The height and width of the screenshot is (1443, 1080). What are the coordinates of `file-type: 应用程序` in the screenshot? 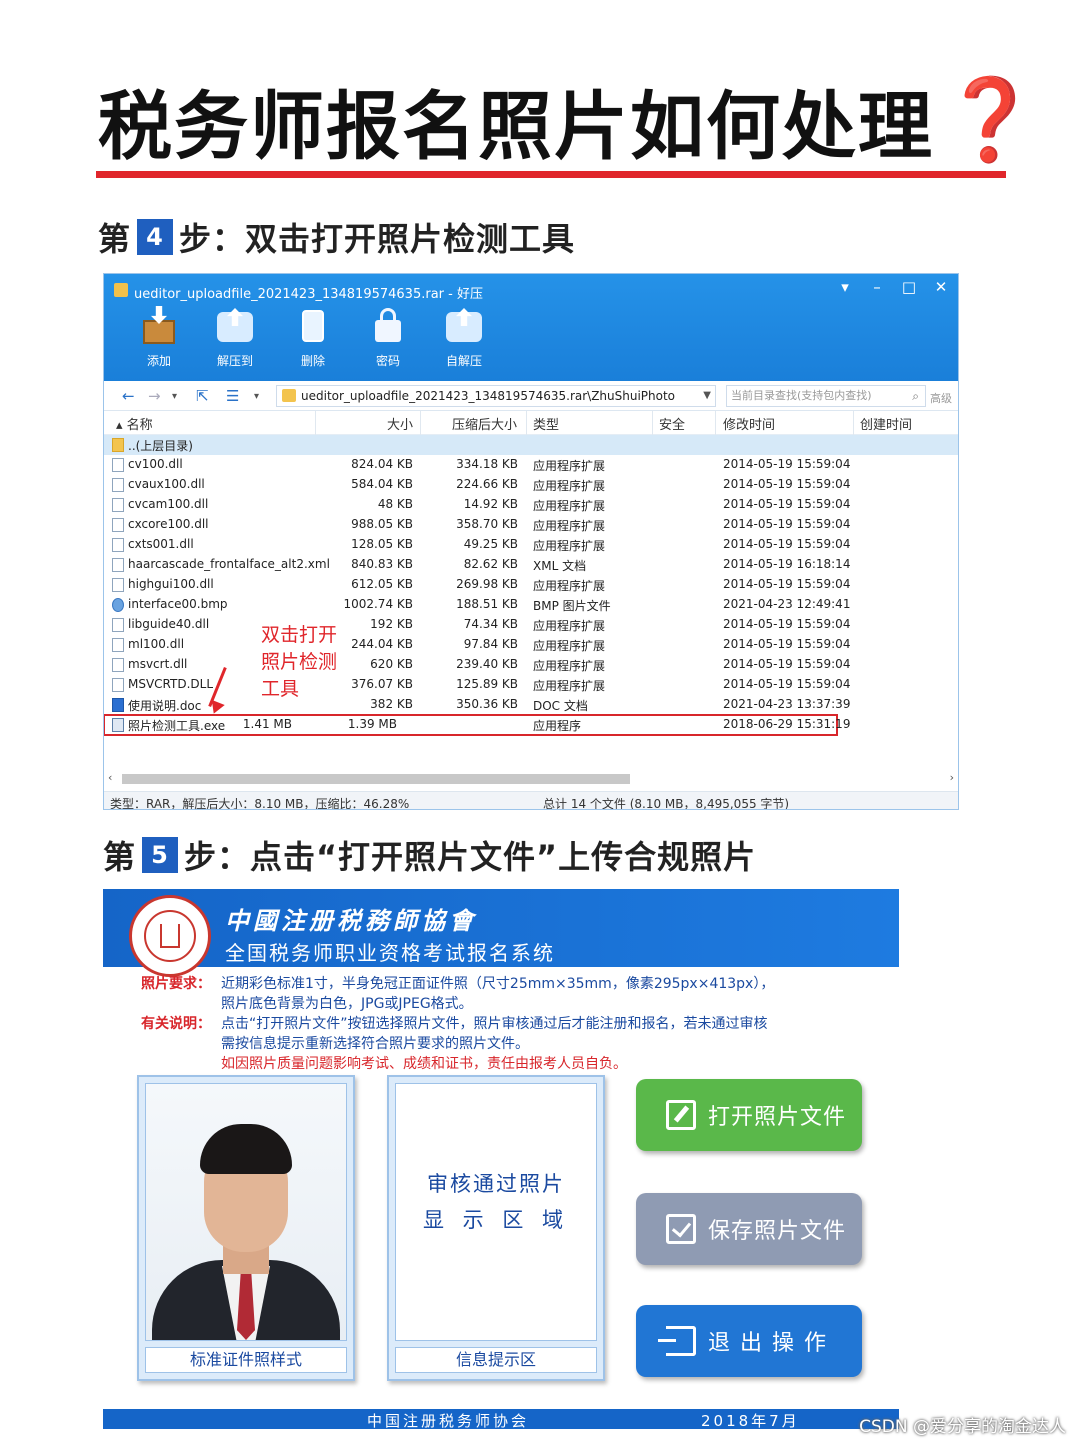 It's located at (557, 726).